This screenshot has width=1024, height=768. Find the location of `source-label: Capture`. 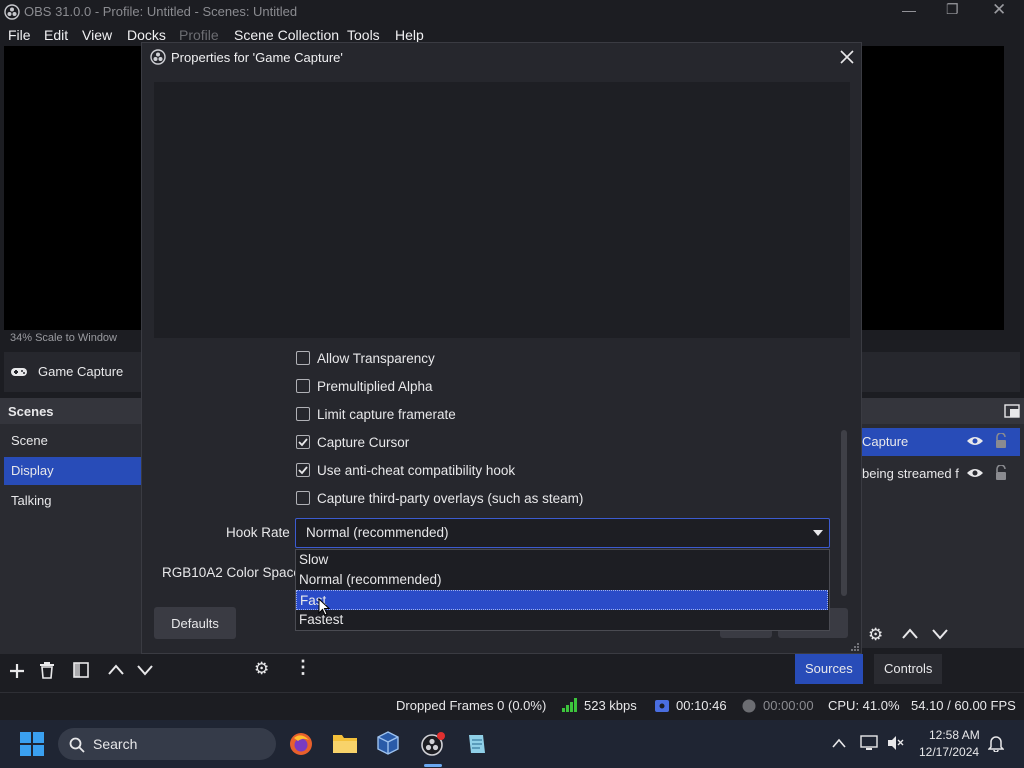

source-label: Capture is located at coordinates (885, 441).